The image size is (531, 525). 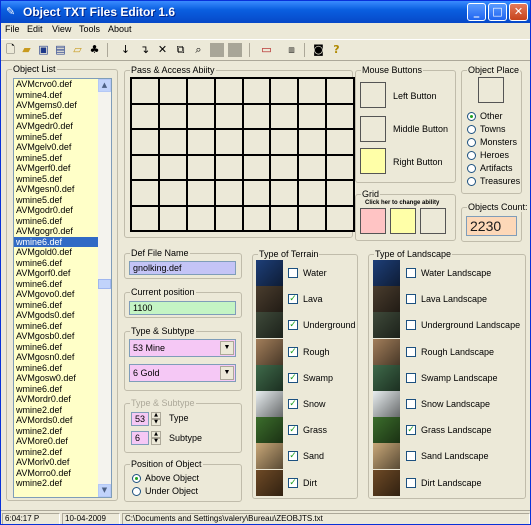 I want to click on chevron-down-icon: ▼, so click(x=227, y=348).